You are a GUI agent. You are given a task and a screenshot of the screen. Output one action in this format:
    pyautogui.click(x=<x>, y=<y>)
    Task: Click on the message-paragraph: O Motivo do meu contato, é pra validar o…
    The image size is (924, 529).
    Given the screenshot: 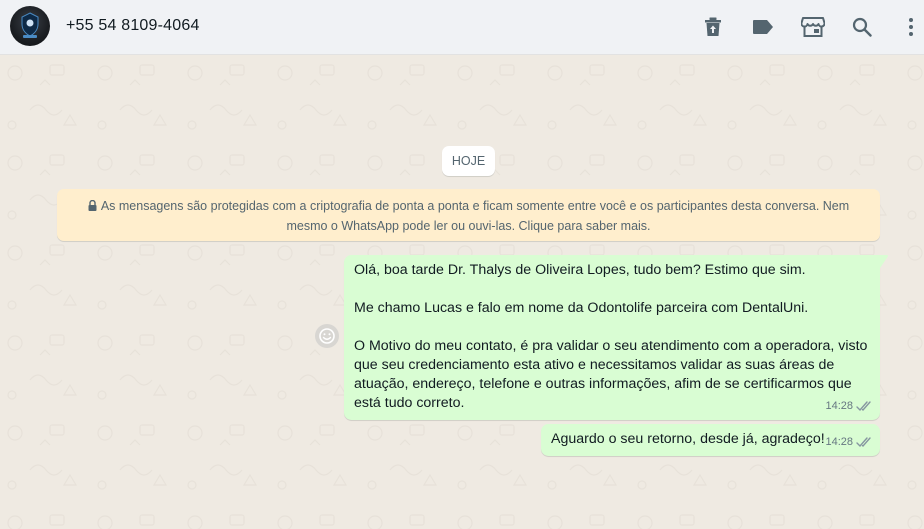 What is the action you would take?
    pyautogui.click(x=611, y=374)
    